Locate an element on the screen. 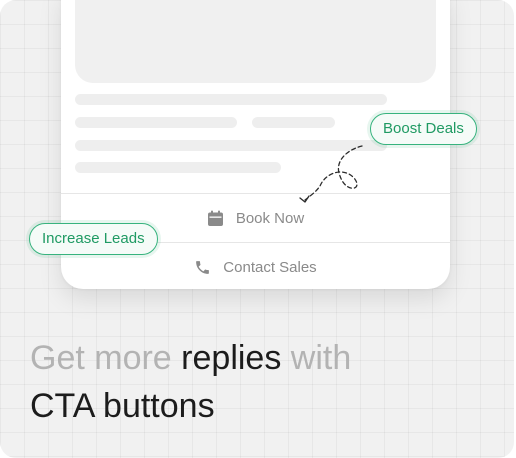 The height and width of the screenshot is (458, 516). headline-line-1: Get more replies with is located at coordinates (190, 358).